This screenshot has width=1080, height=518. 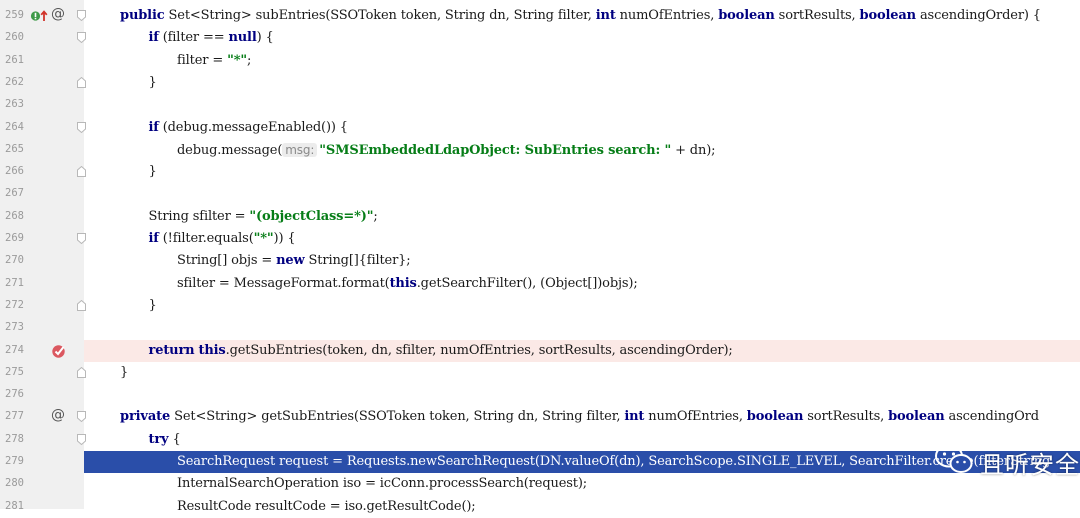 I want to click on code-token: {, so click(x=174, y=439).